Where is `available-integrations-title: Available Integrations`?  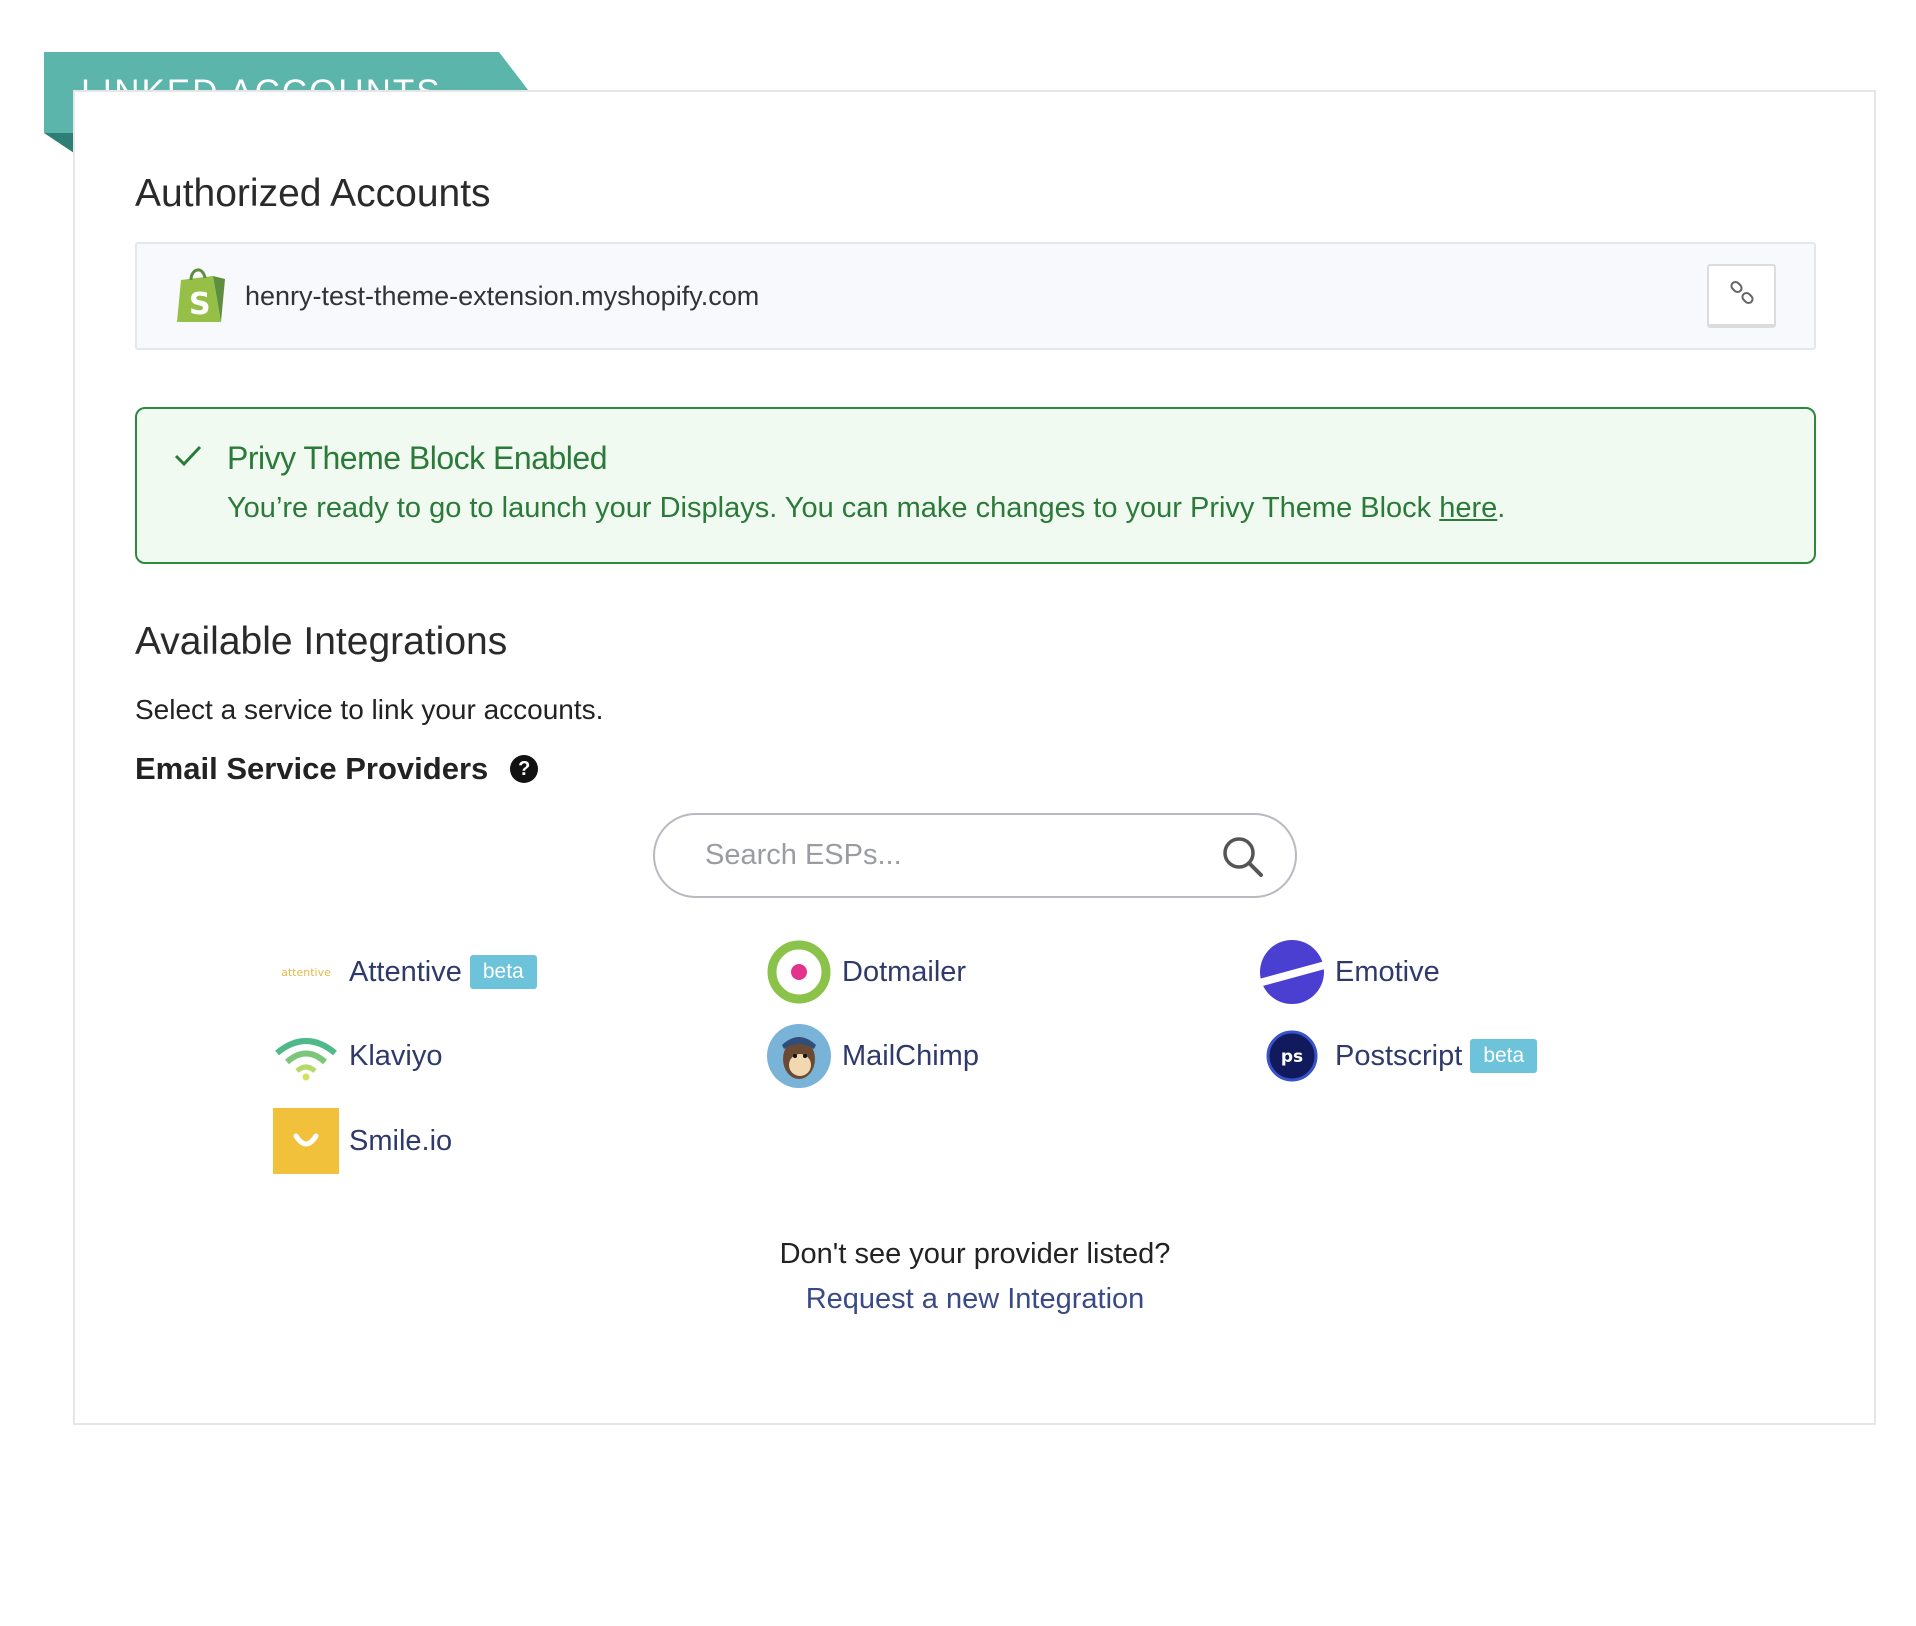
available-integrations-title: Available Integrations is located at coordinates (321, 641).